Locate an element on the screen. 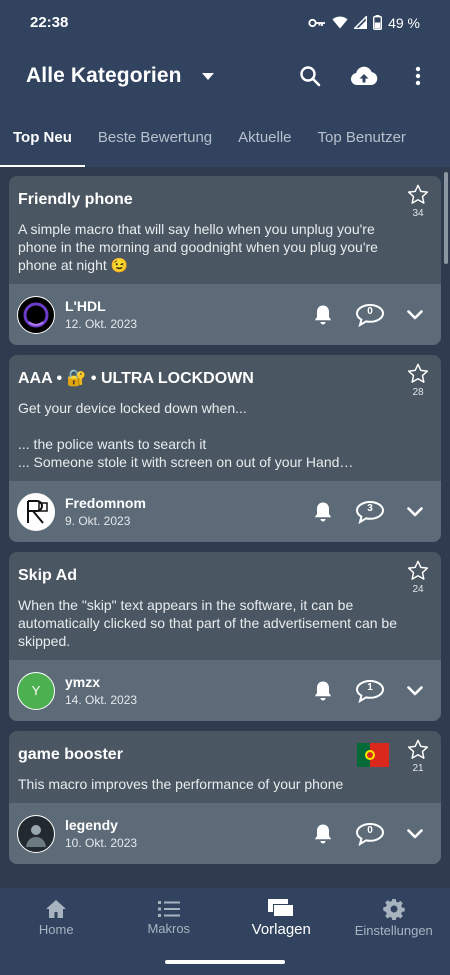 Image resolution: width=450 pixels, height=975 pixels. nav-vorlagen: Vorlagen is located at coordinates (281, 918).